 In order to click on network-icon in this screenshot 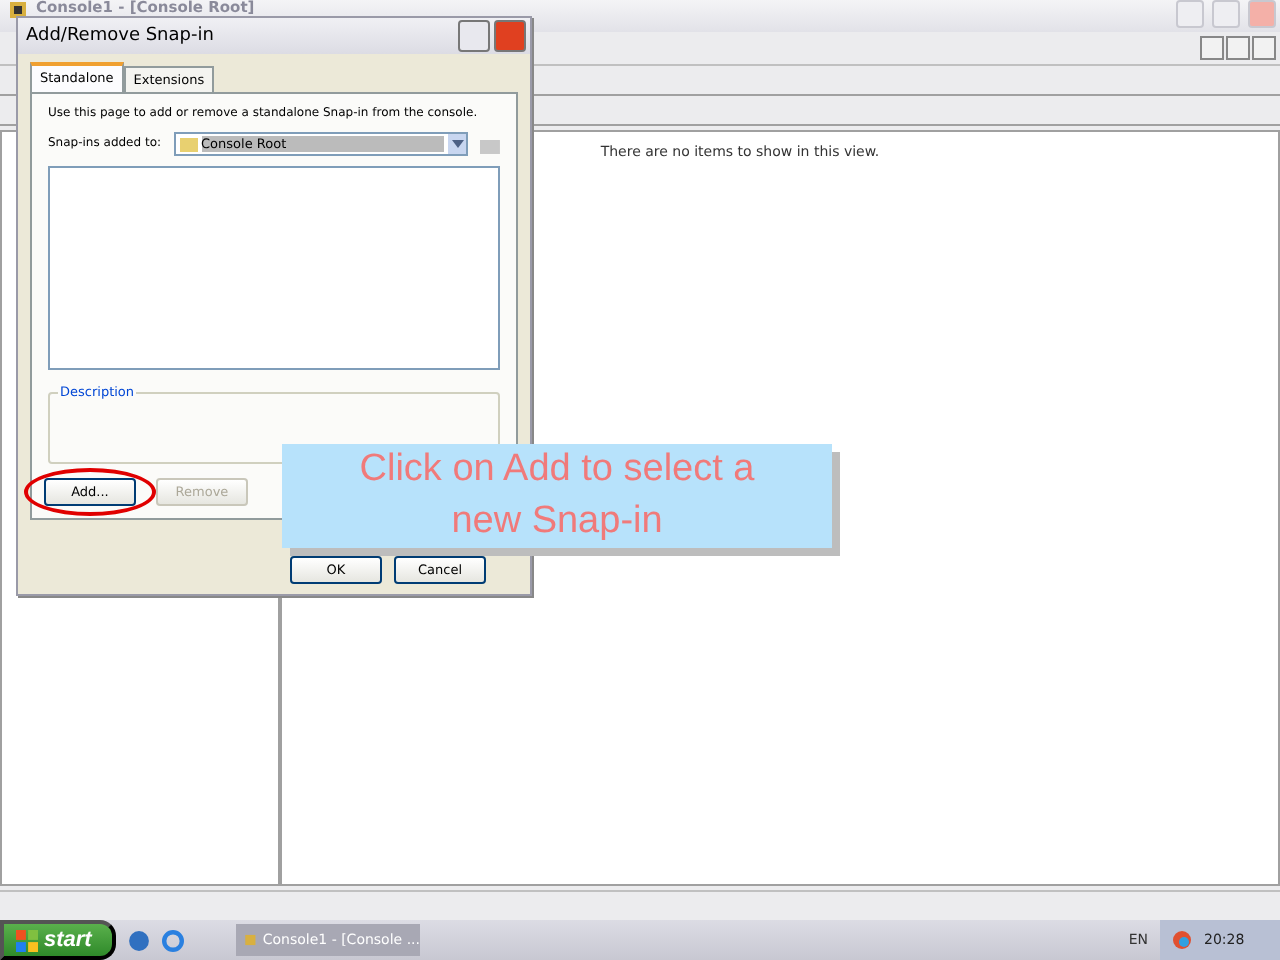, I will do `click(1182, 940)`.